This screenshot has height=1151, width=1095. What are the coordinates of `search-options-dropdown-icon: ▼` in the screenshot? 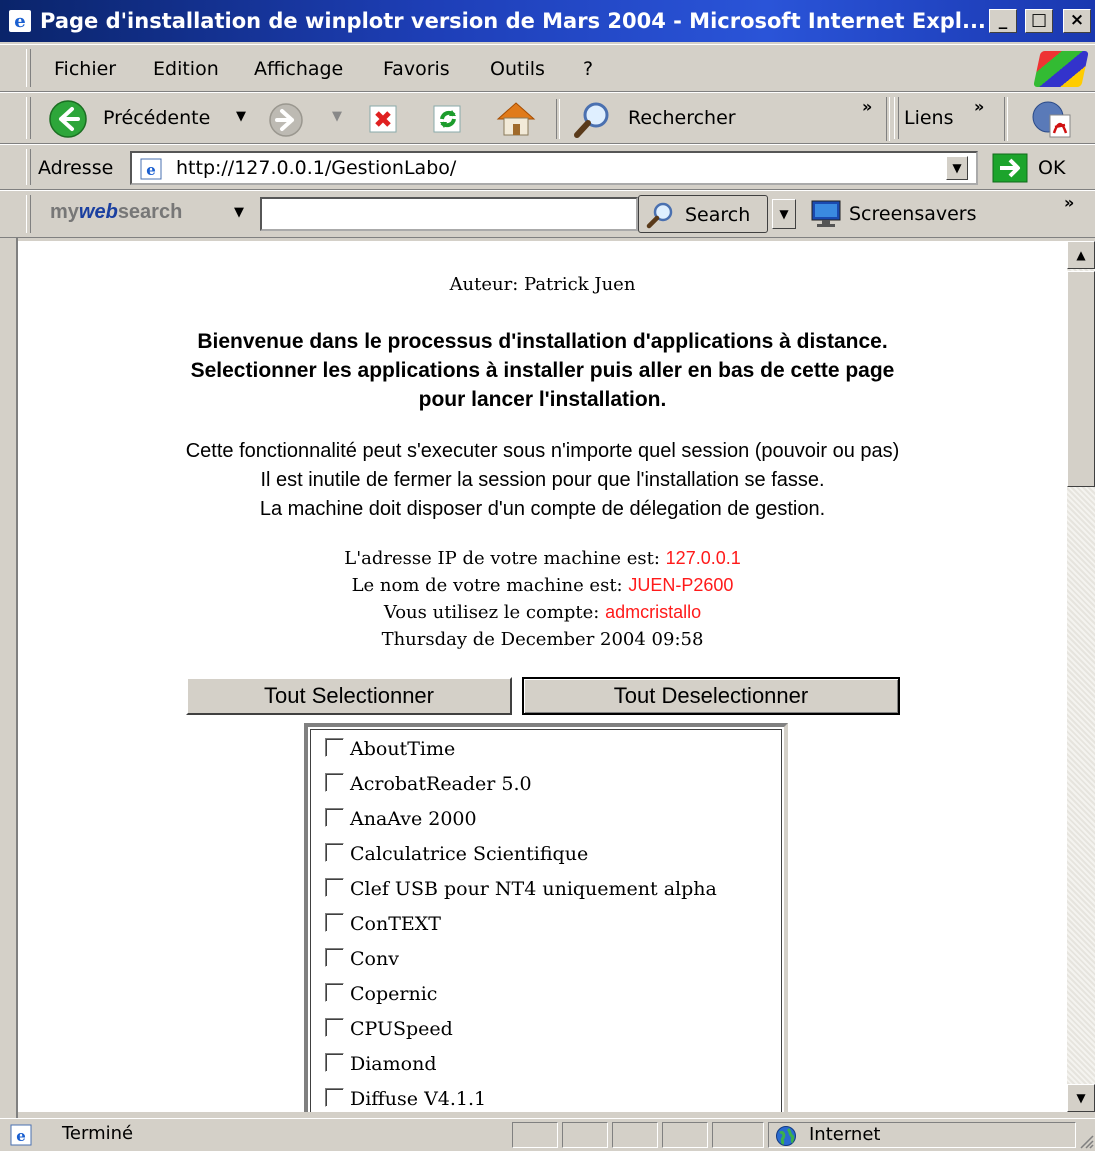 It's located at (784, 214).